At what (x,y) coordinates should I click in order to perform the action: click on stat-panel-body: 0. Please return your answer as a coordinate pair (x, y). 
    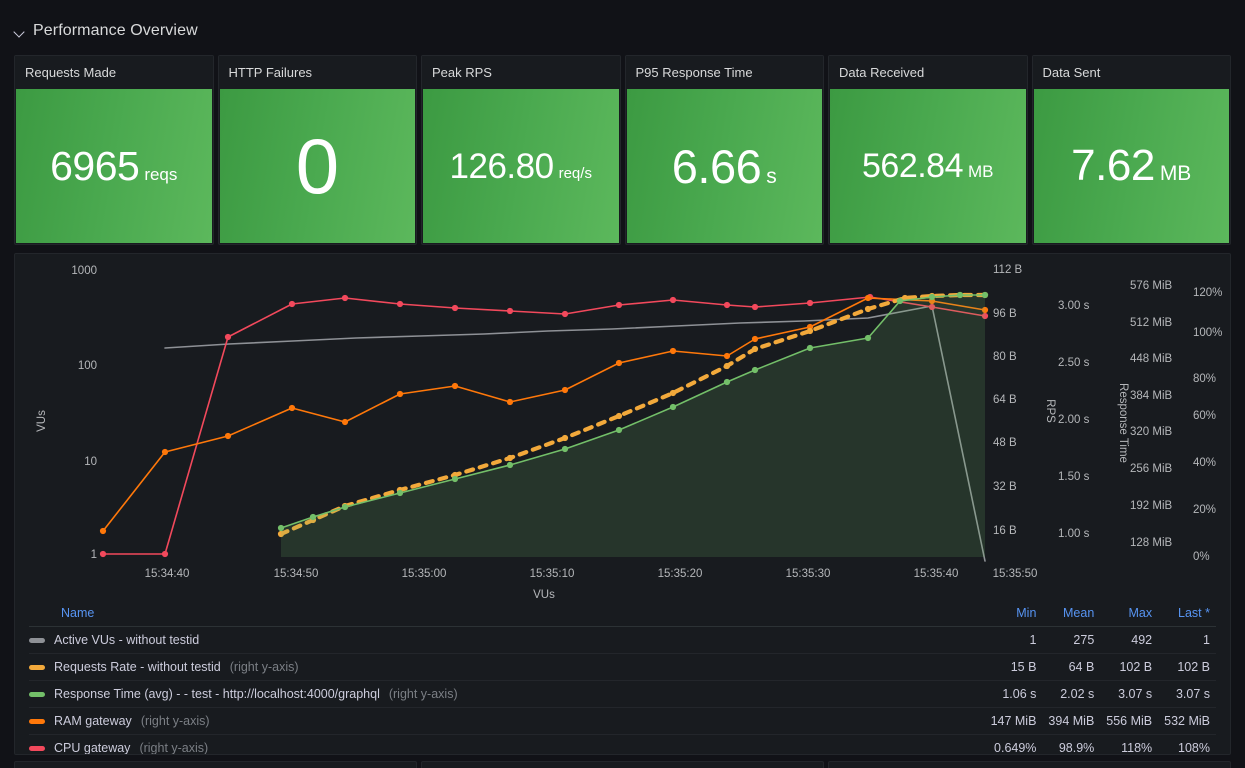
    Looking at the image, I should click on (317, 166).